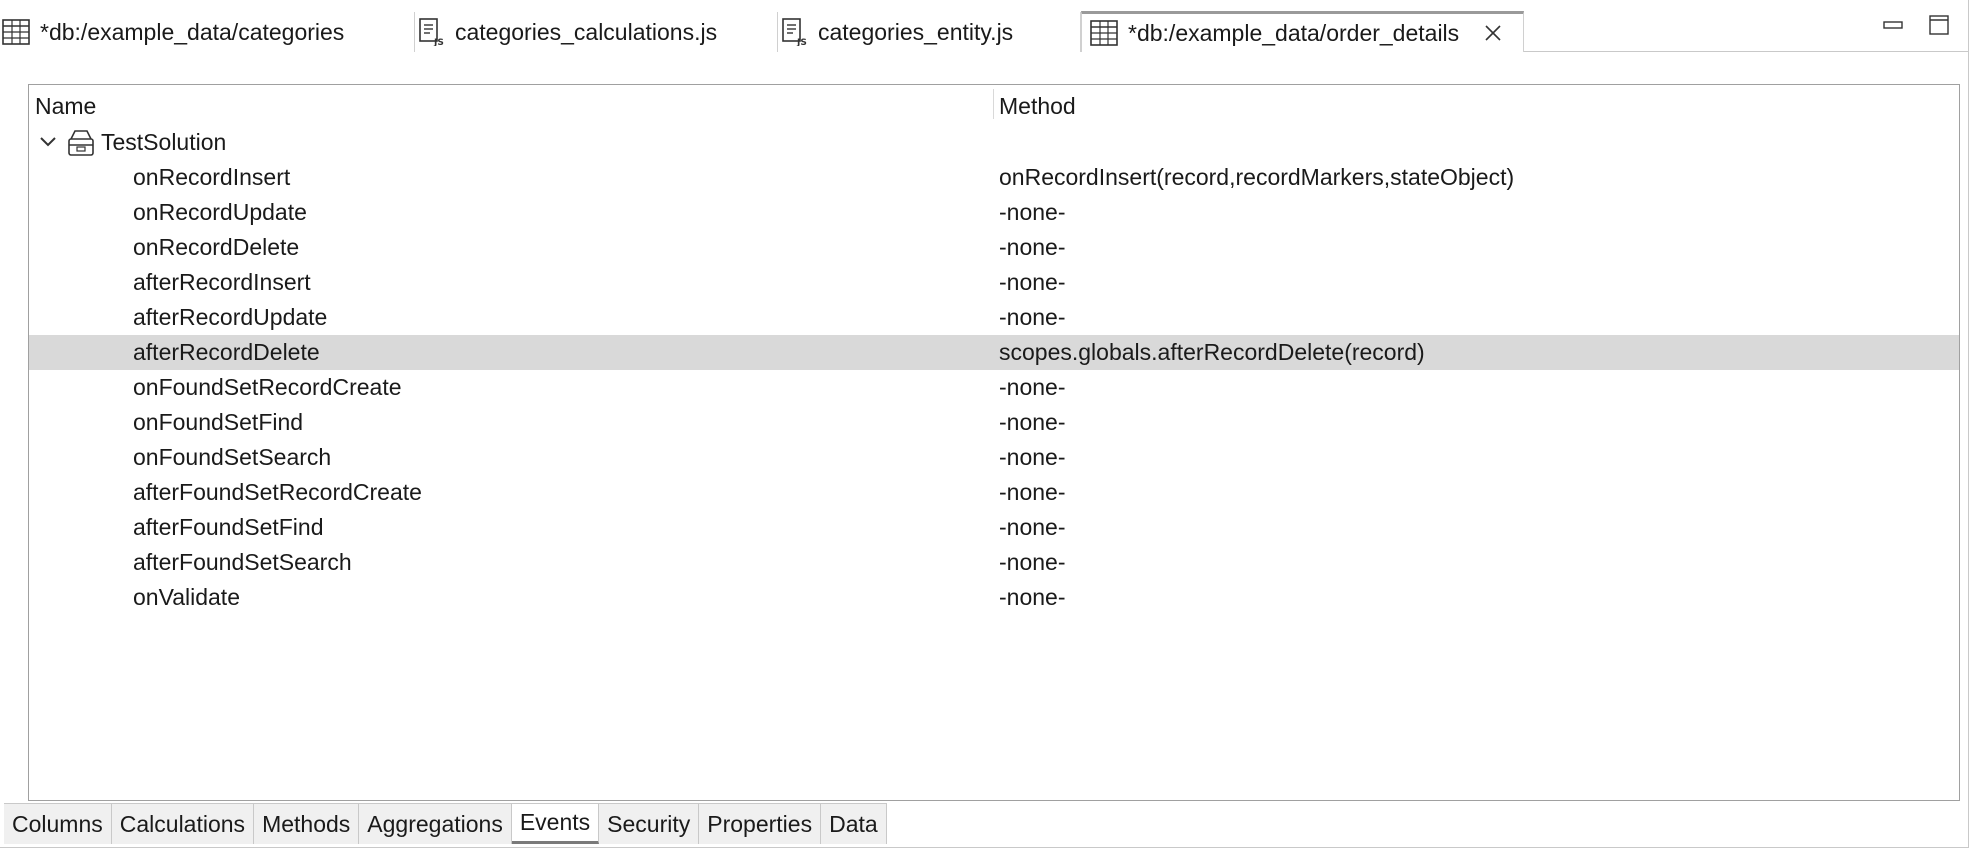 This screenshot has width=1978, height=854. I want to click on tab-label: categories_calculations.js, so click(586, 31).